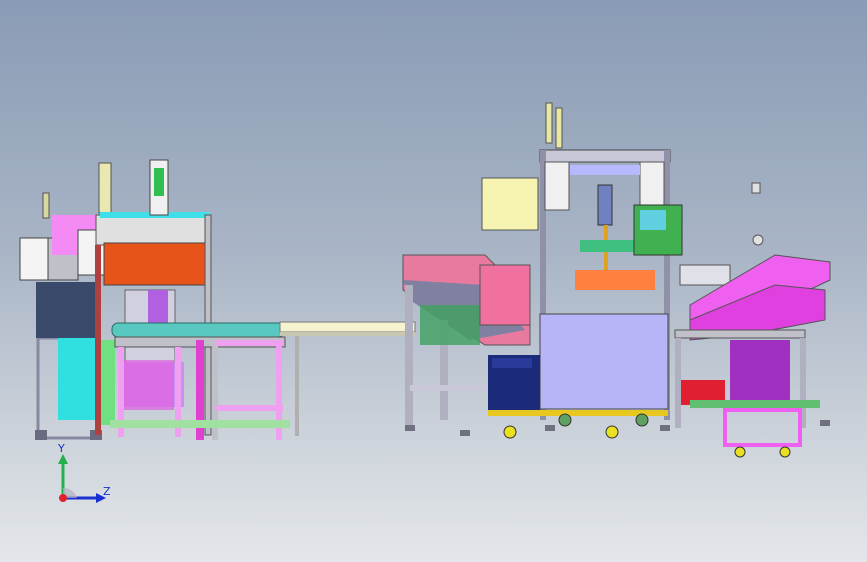  I want to click on conveyor-leg, so click(297, 386).